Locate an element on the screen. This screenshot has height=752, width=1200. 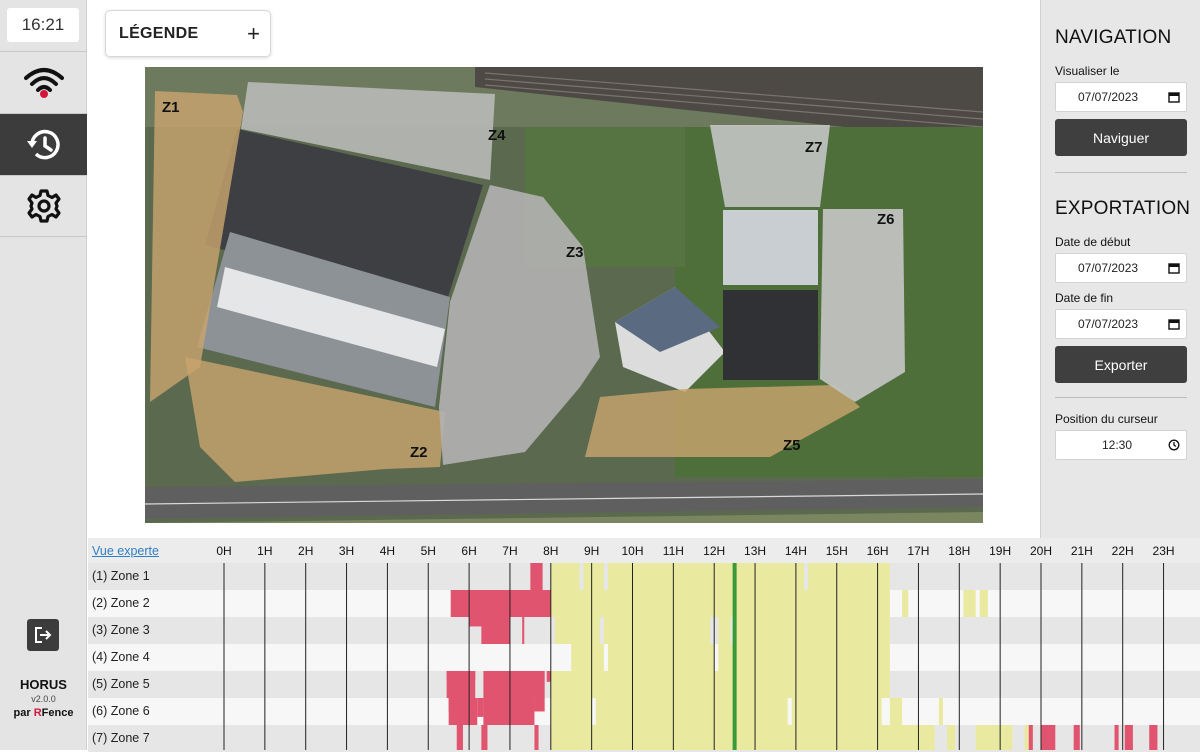
end-date-input: 07/07/2023 is located at coordinates (1121, 324).